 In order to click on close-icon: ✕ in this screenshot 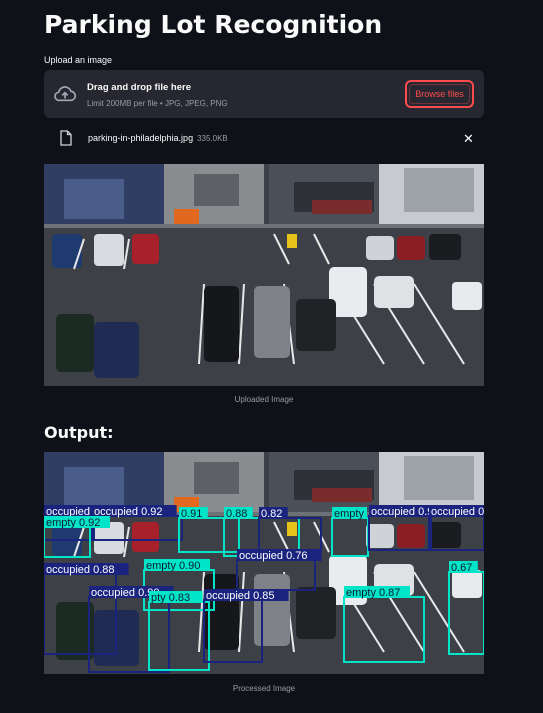, I will do `click(468, 139)`.